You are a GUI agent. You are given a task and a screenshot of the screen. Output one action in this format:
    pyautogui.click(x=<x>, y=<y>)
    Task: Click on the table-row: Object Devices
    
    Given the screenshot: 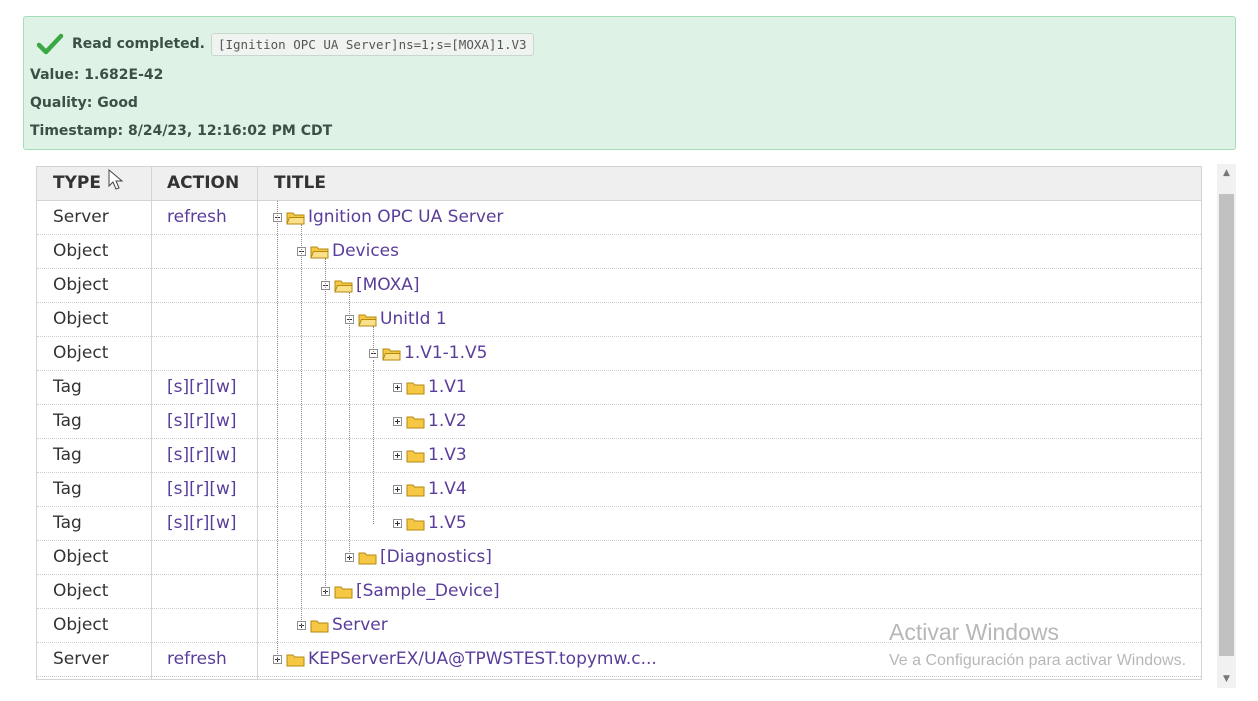 What is the action you would take?
    pyautogui.click(x=619, y=252)
    